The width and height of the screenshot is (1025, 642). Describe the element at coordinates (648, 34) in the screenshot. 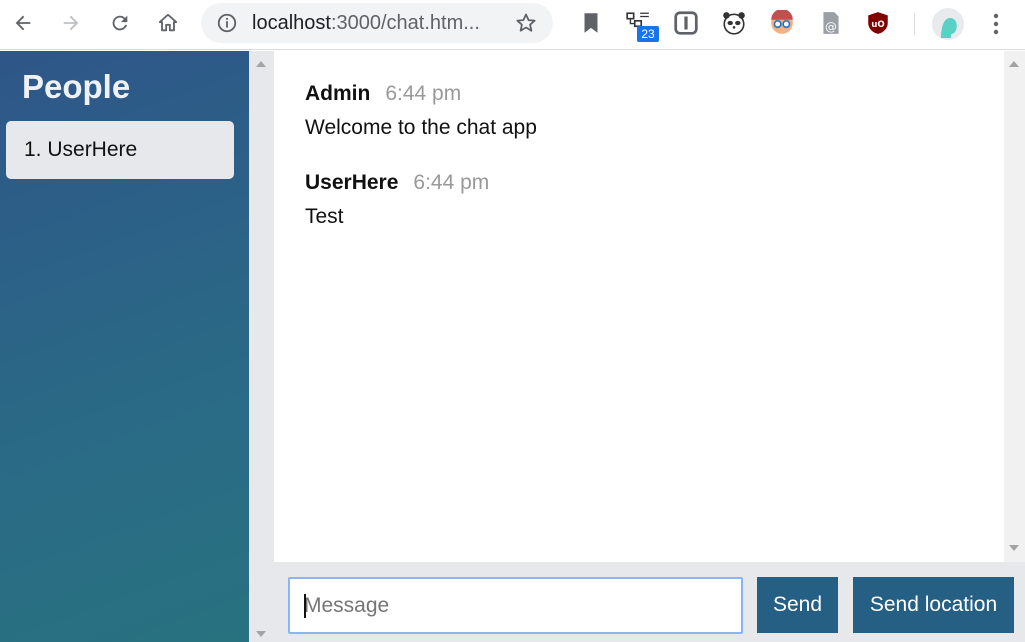

I see `extension-badge: 23` at that location.